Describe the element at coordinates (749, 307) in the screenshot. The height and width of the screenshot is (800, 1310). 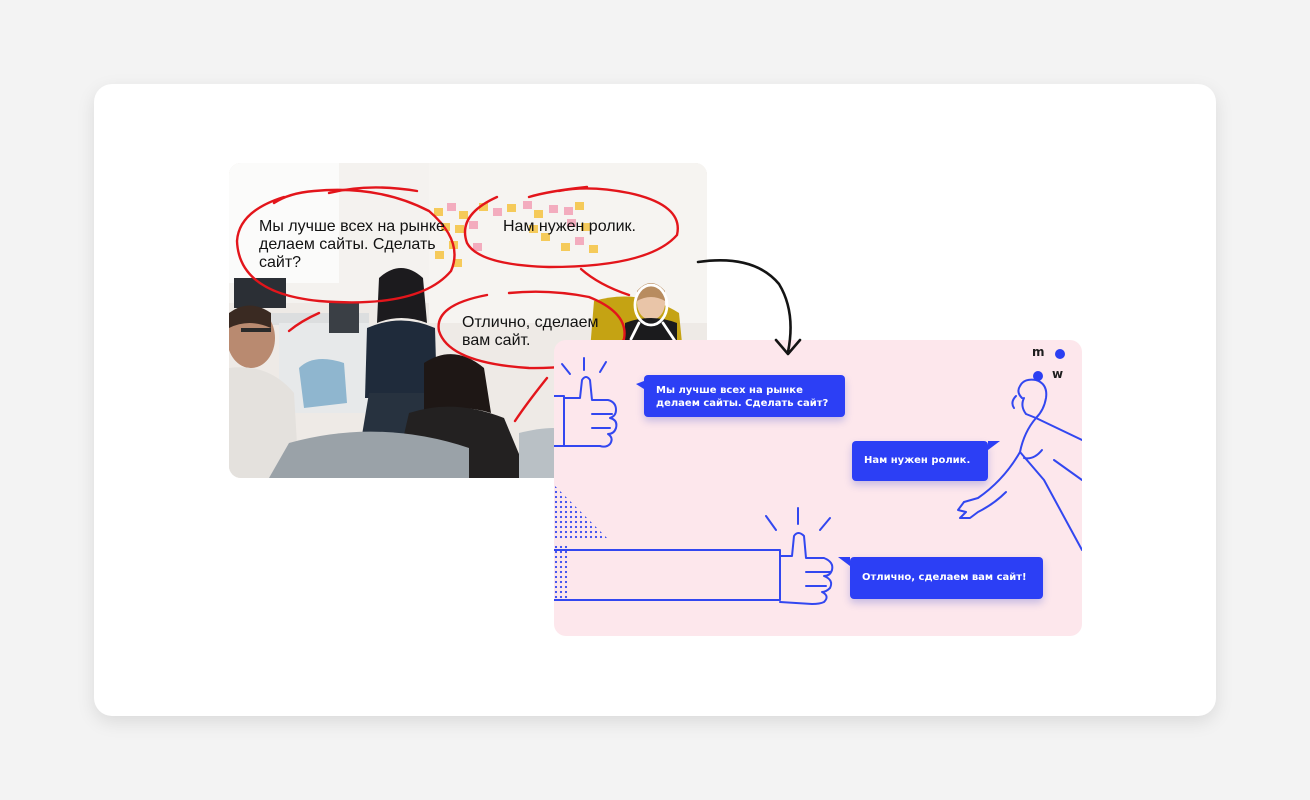
I see `curved-arrow-icon` at that location.